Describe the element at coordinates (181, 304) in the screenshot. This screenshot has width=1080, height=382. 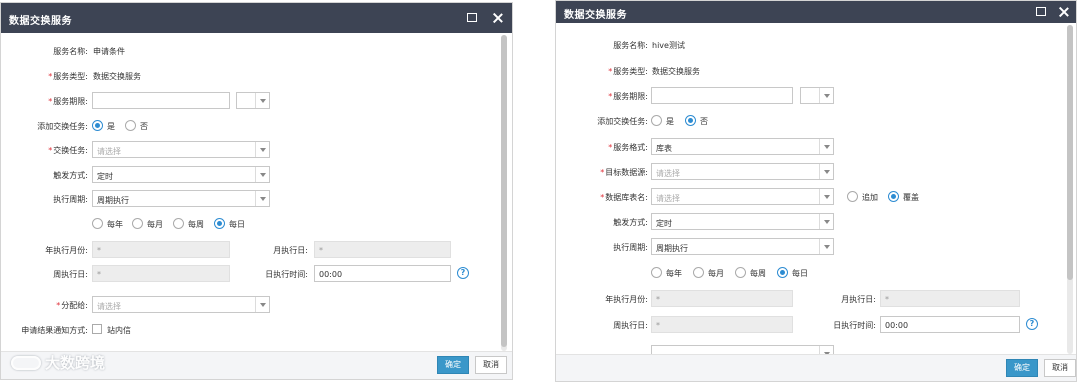
I see `assign-select: 请选择` at that location.